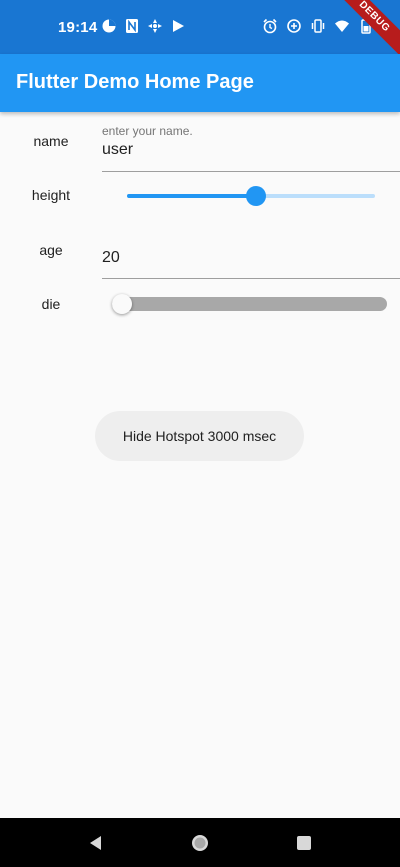 The height and width of the screenshot is (867, 400). I want to click on n-notification-icon, so click(132, 26).